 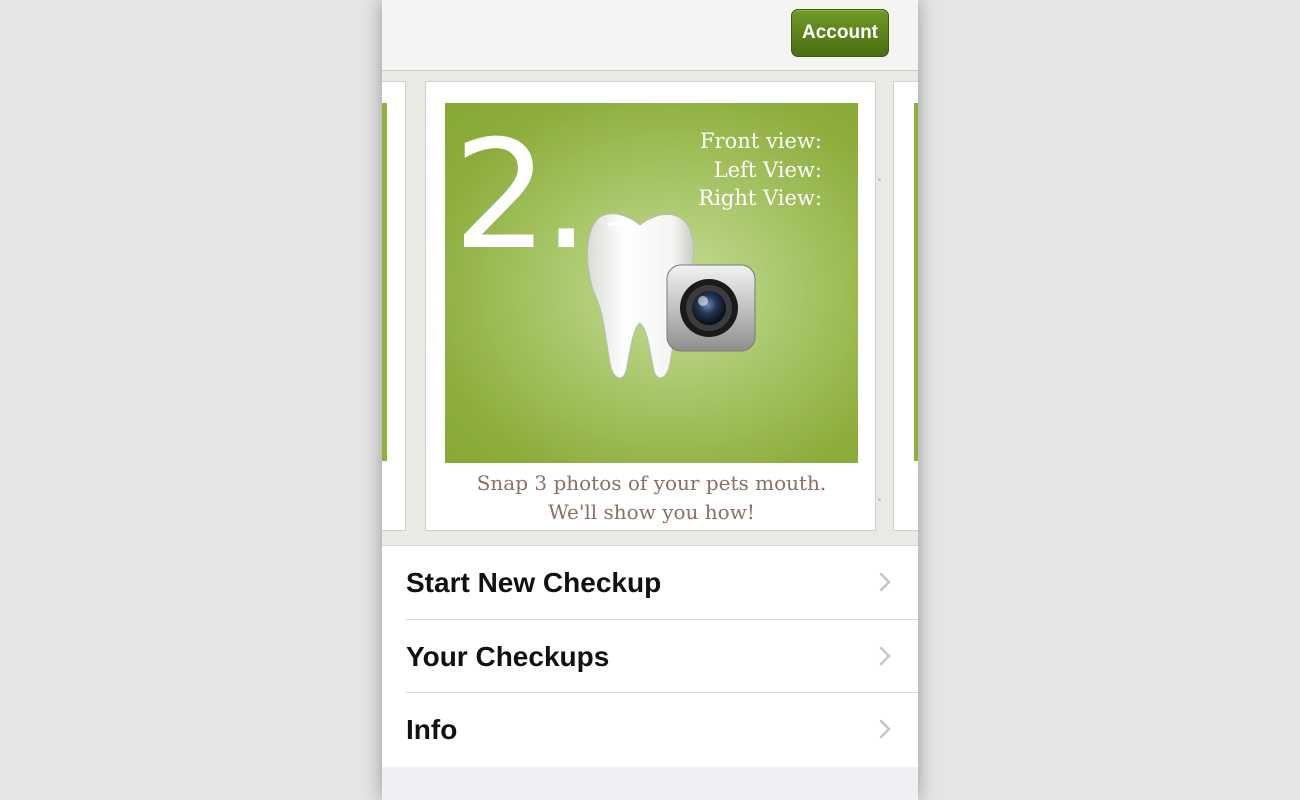 I want to click on menu-item-label: Start New Checkup, so click(x=534, y=582).